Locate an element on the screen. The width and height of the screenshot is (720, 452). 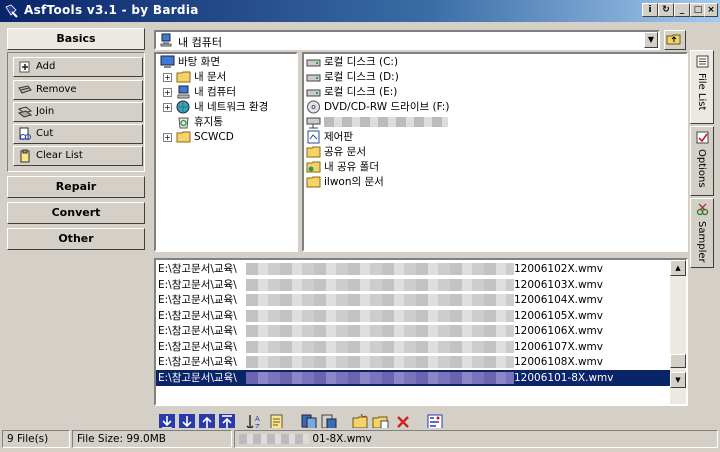
minimize-button: _ is located at coordinates (682, 10).